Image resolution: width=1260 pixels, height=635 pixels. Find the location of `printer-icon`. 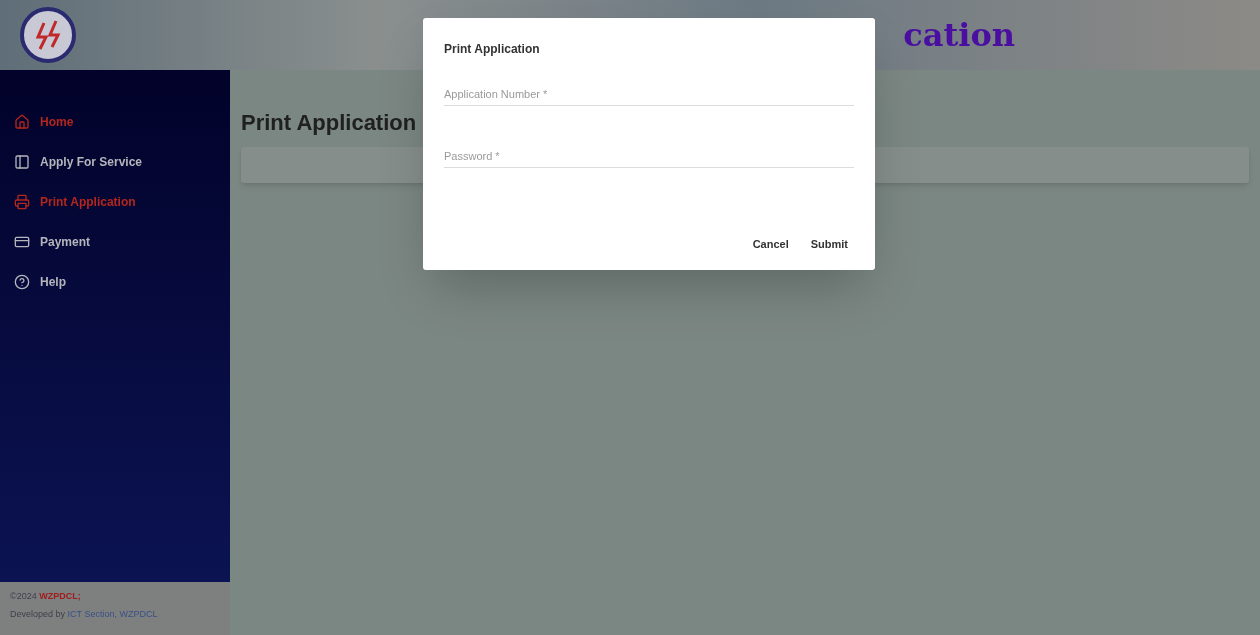

printer-icon is located at coordinates (22, 202).